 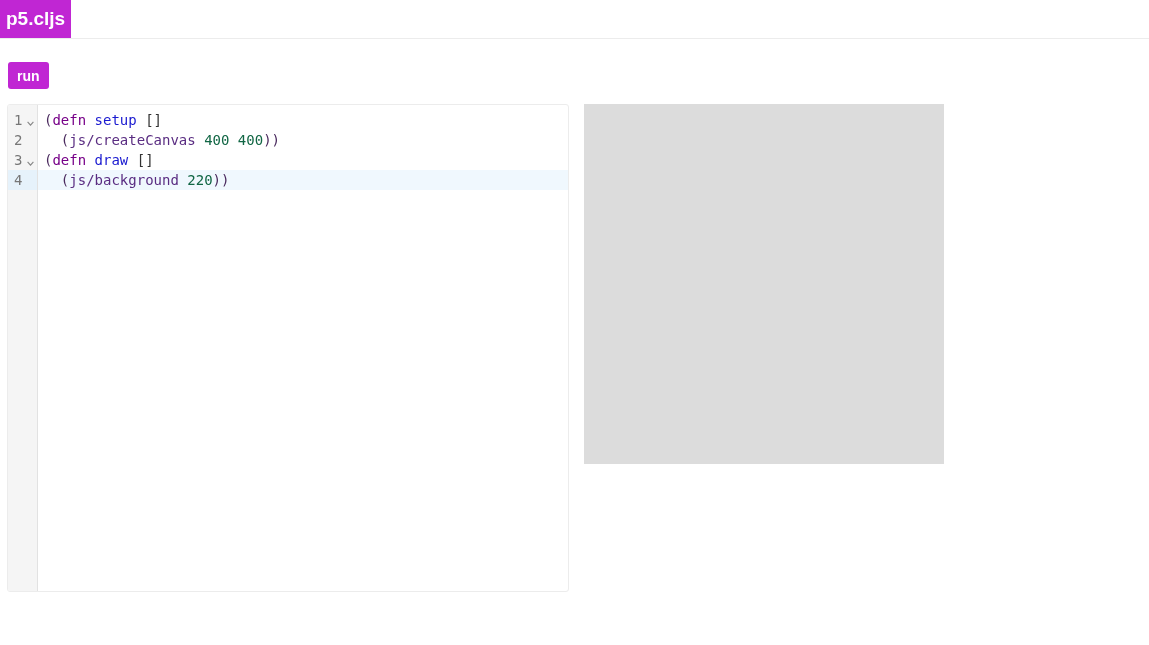 What do you see at coordinates (200, 180) in the screenshot?
I see `number-text: 220` at bounding box center [200, 180].